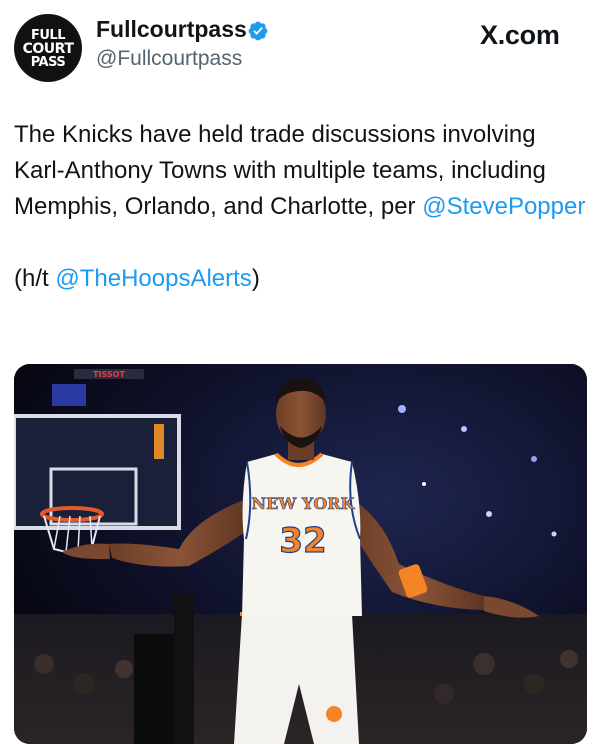 This screenshot has height=744, width=600. Describe the element at coordinates (48, 62) in the screenshot. I see `avatar-logo-text: PASS` at that location.